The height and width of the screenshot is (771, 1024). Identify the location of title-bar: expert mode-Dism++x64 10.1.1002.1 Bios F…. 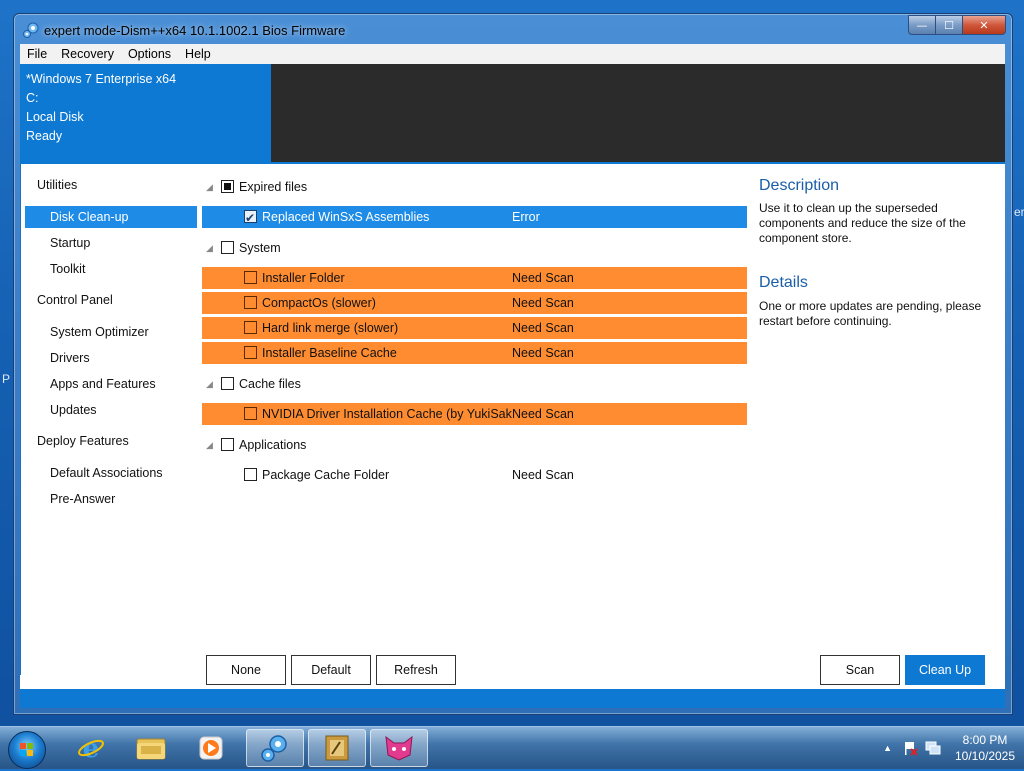
(513, 30).